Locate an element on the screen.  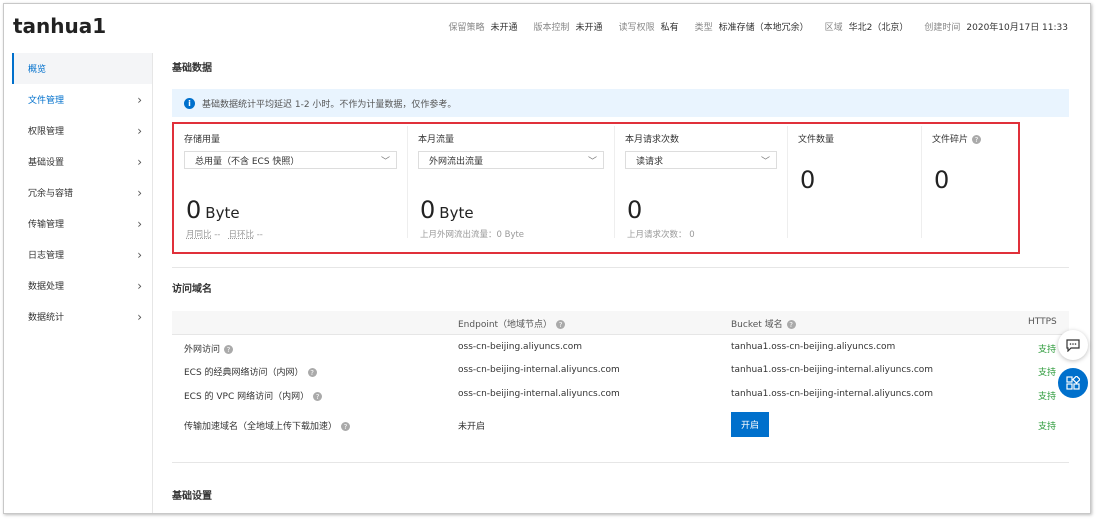
dod-label: 日环比 is located at coordinates (241, 235).